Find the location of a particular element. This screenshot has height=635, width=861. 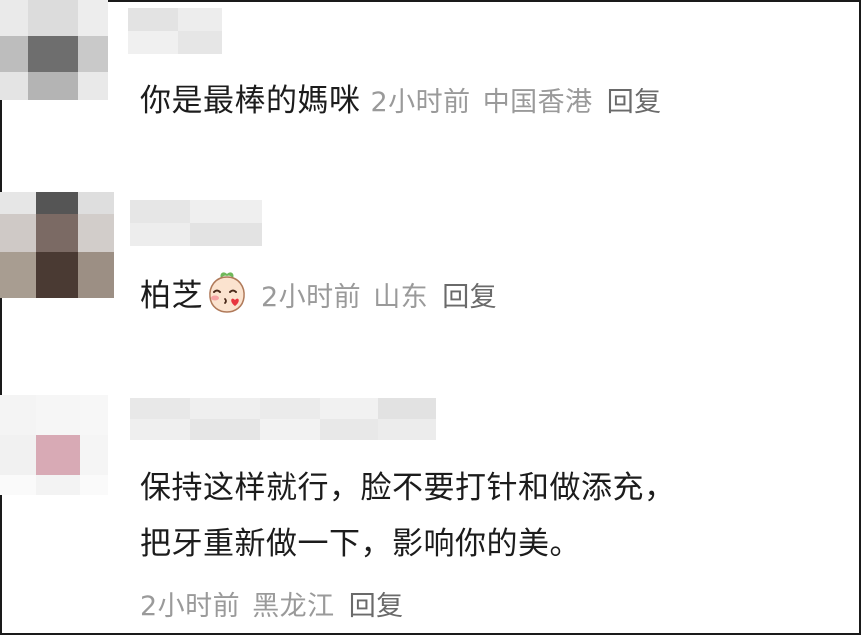

comment-meta: 2小时前 山东 is located at coordinates (344, 297).